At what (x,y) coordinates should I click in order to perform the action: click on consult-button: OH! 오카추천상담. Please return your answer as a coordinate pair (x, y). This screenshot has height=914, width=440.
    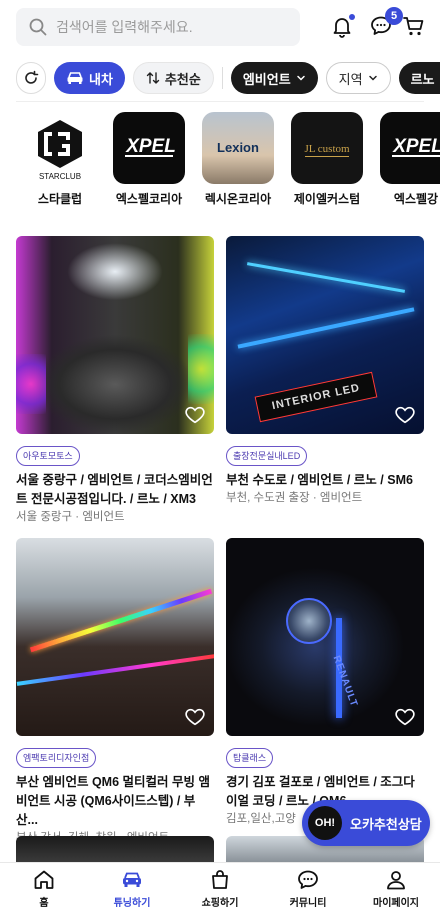
    Looking at the image, I should click on (366, 823).